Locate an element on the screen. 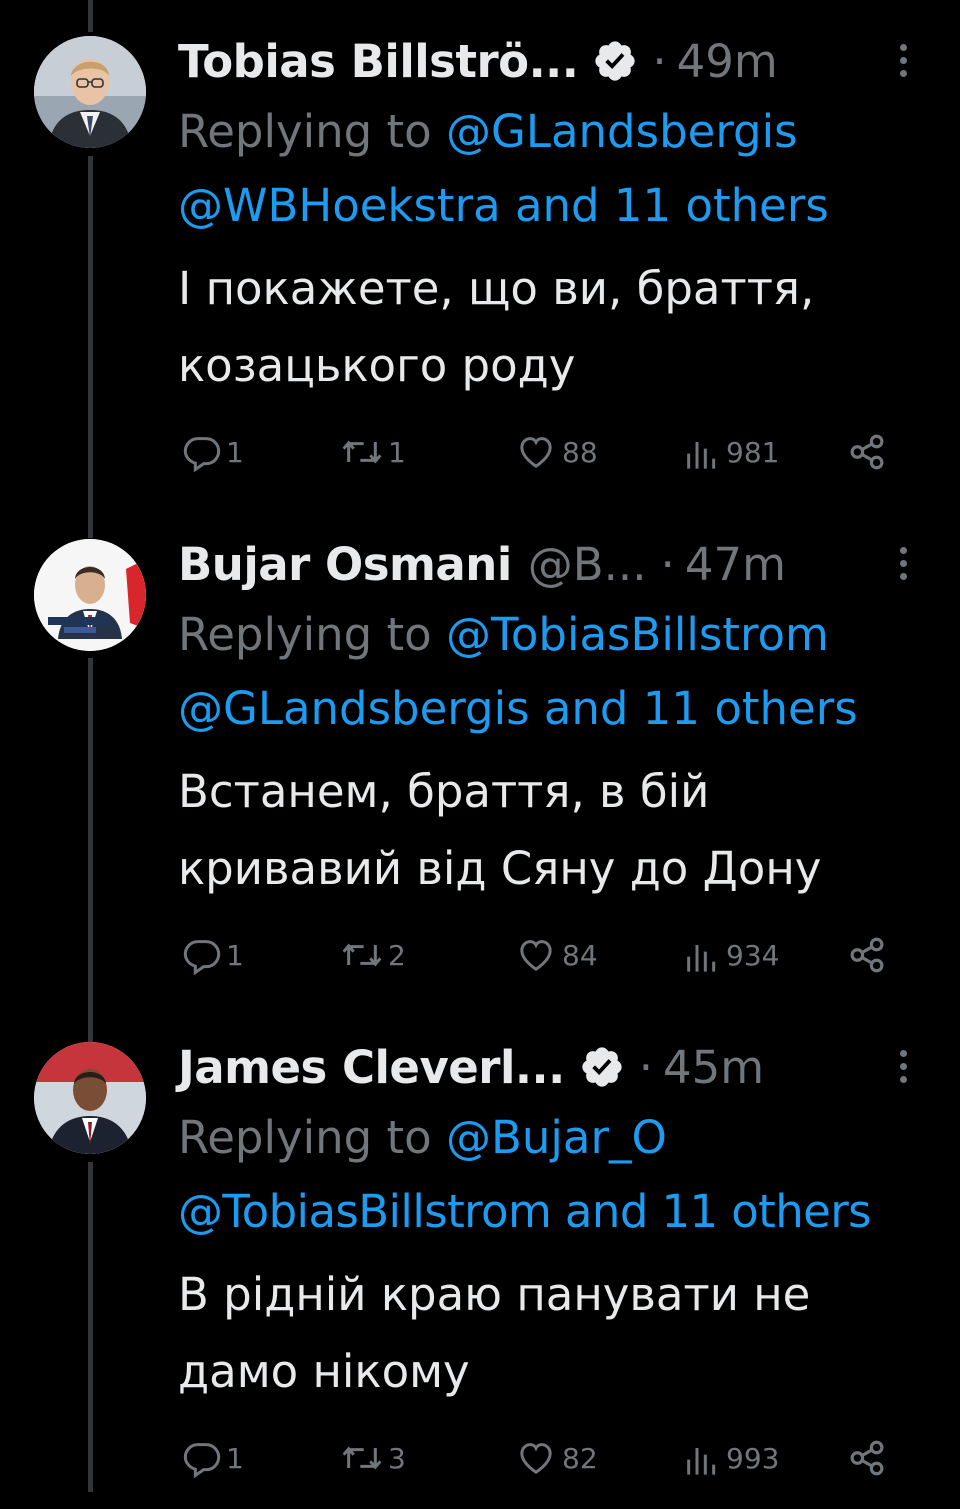 The image size is (960, 1509). replying-to-line: @GLandsbergis and 11 others is located at coordinates (569, 709).